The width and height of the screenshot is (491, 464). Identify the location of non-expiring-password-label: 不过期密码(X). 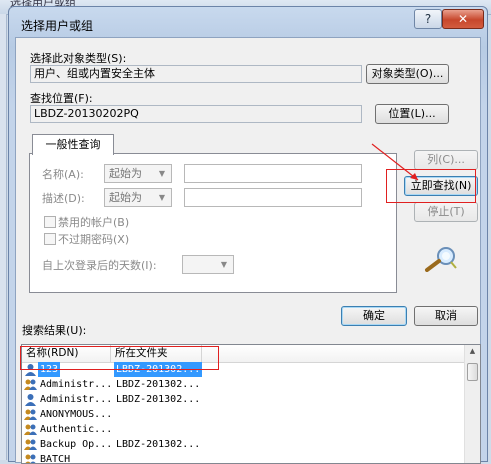
(94, 239).